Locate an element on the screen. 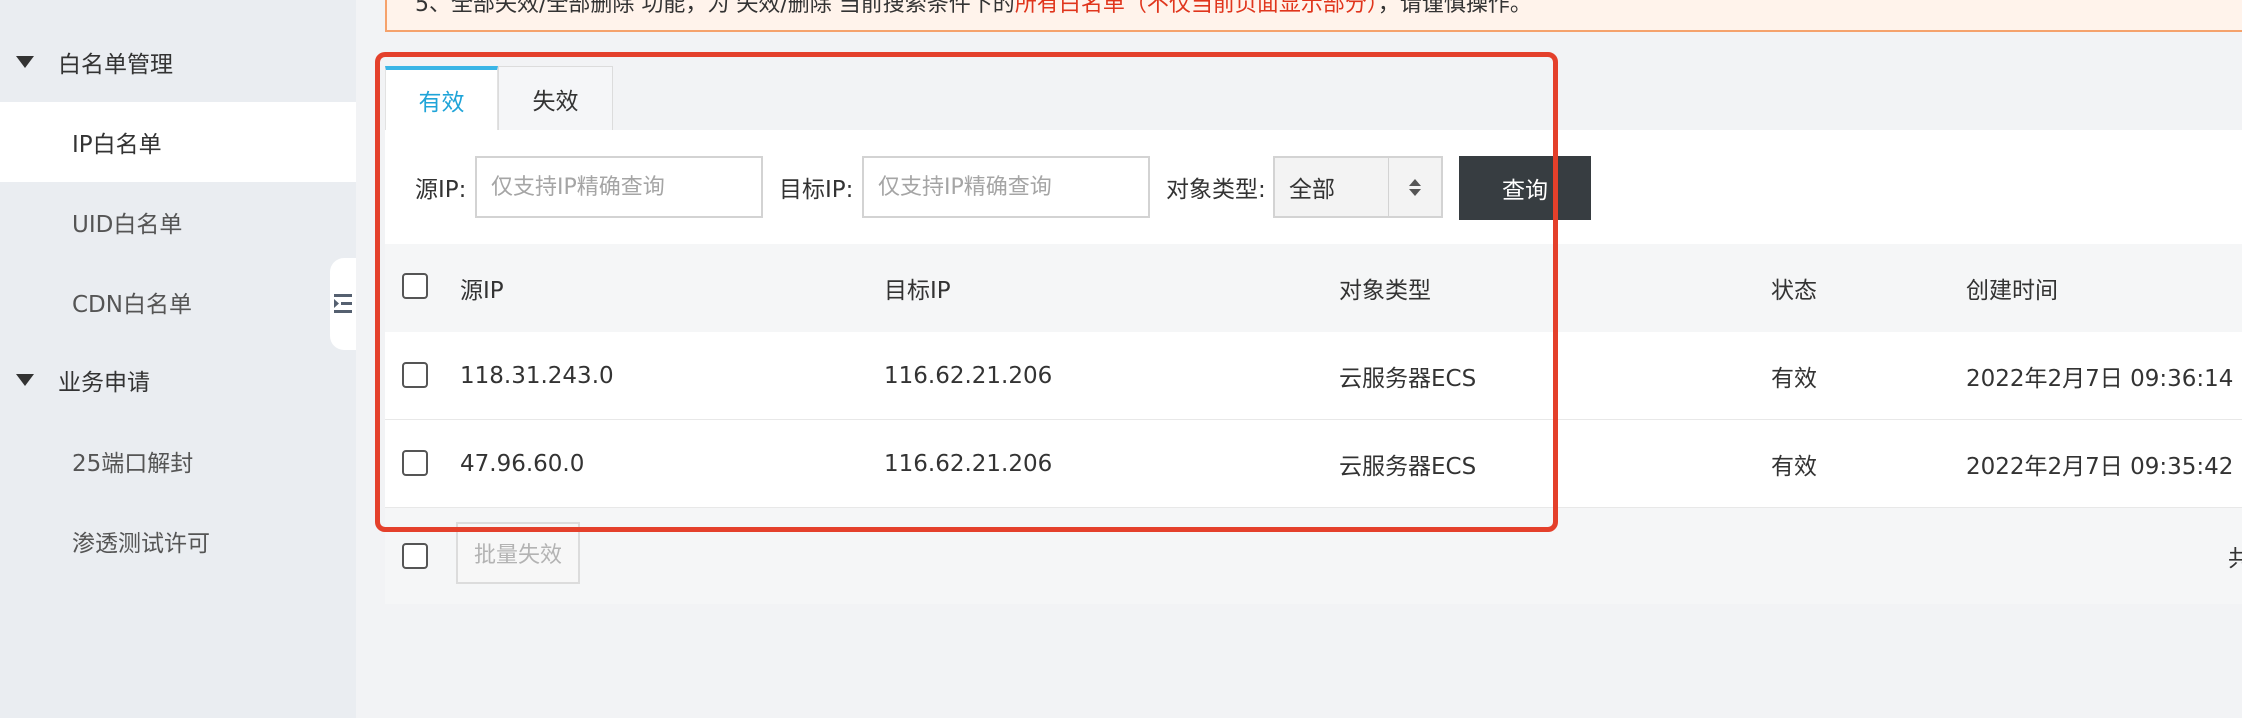  sidebar-item-uid-whitelist: UID白名单 is located at coordinates (178, 222).